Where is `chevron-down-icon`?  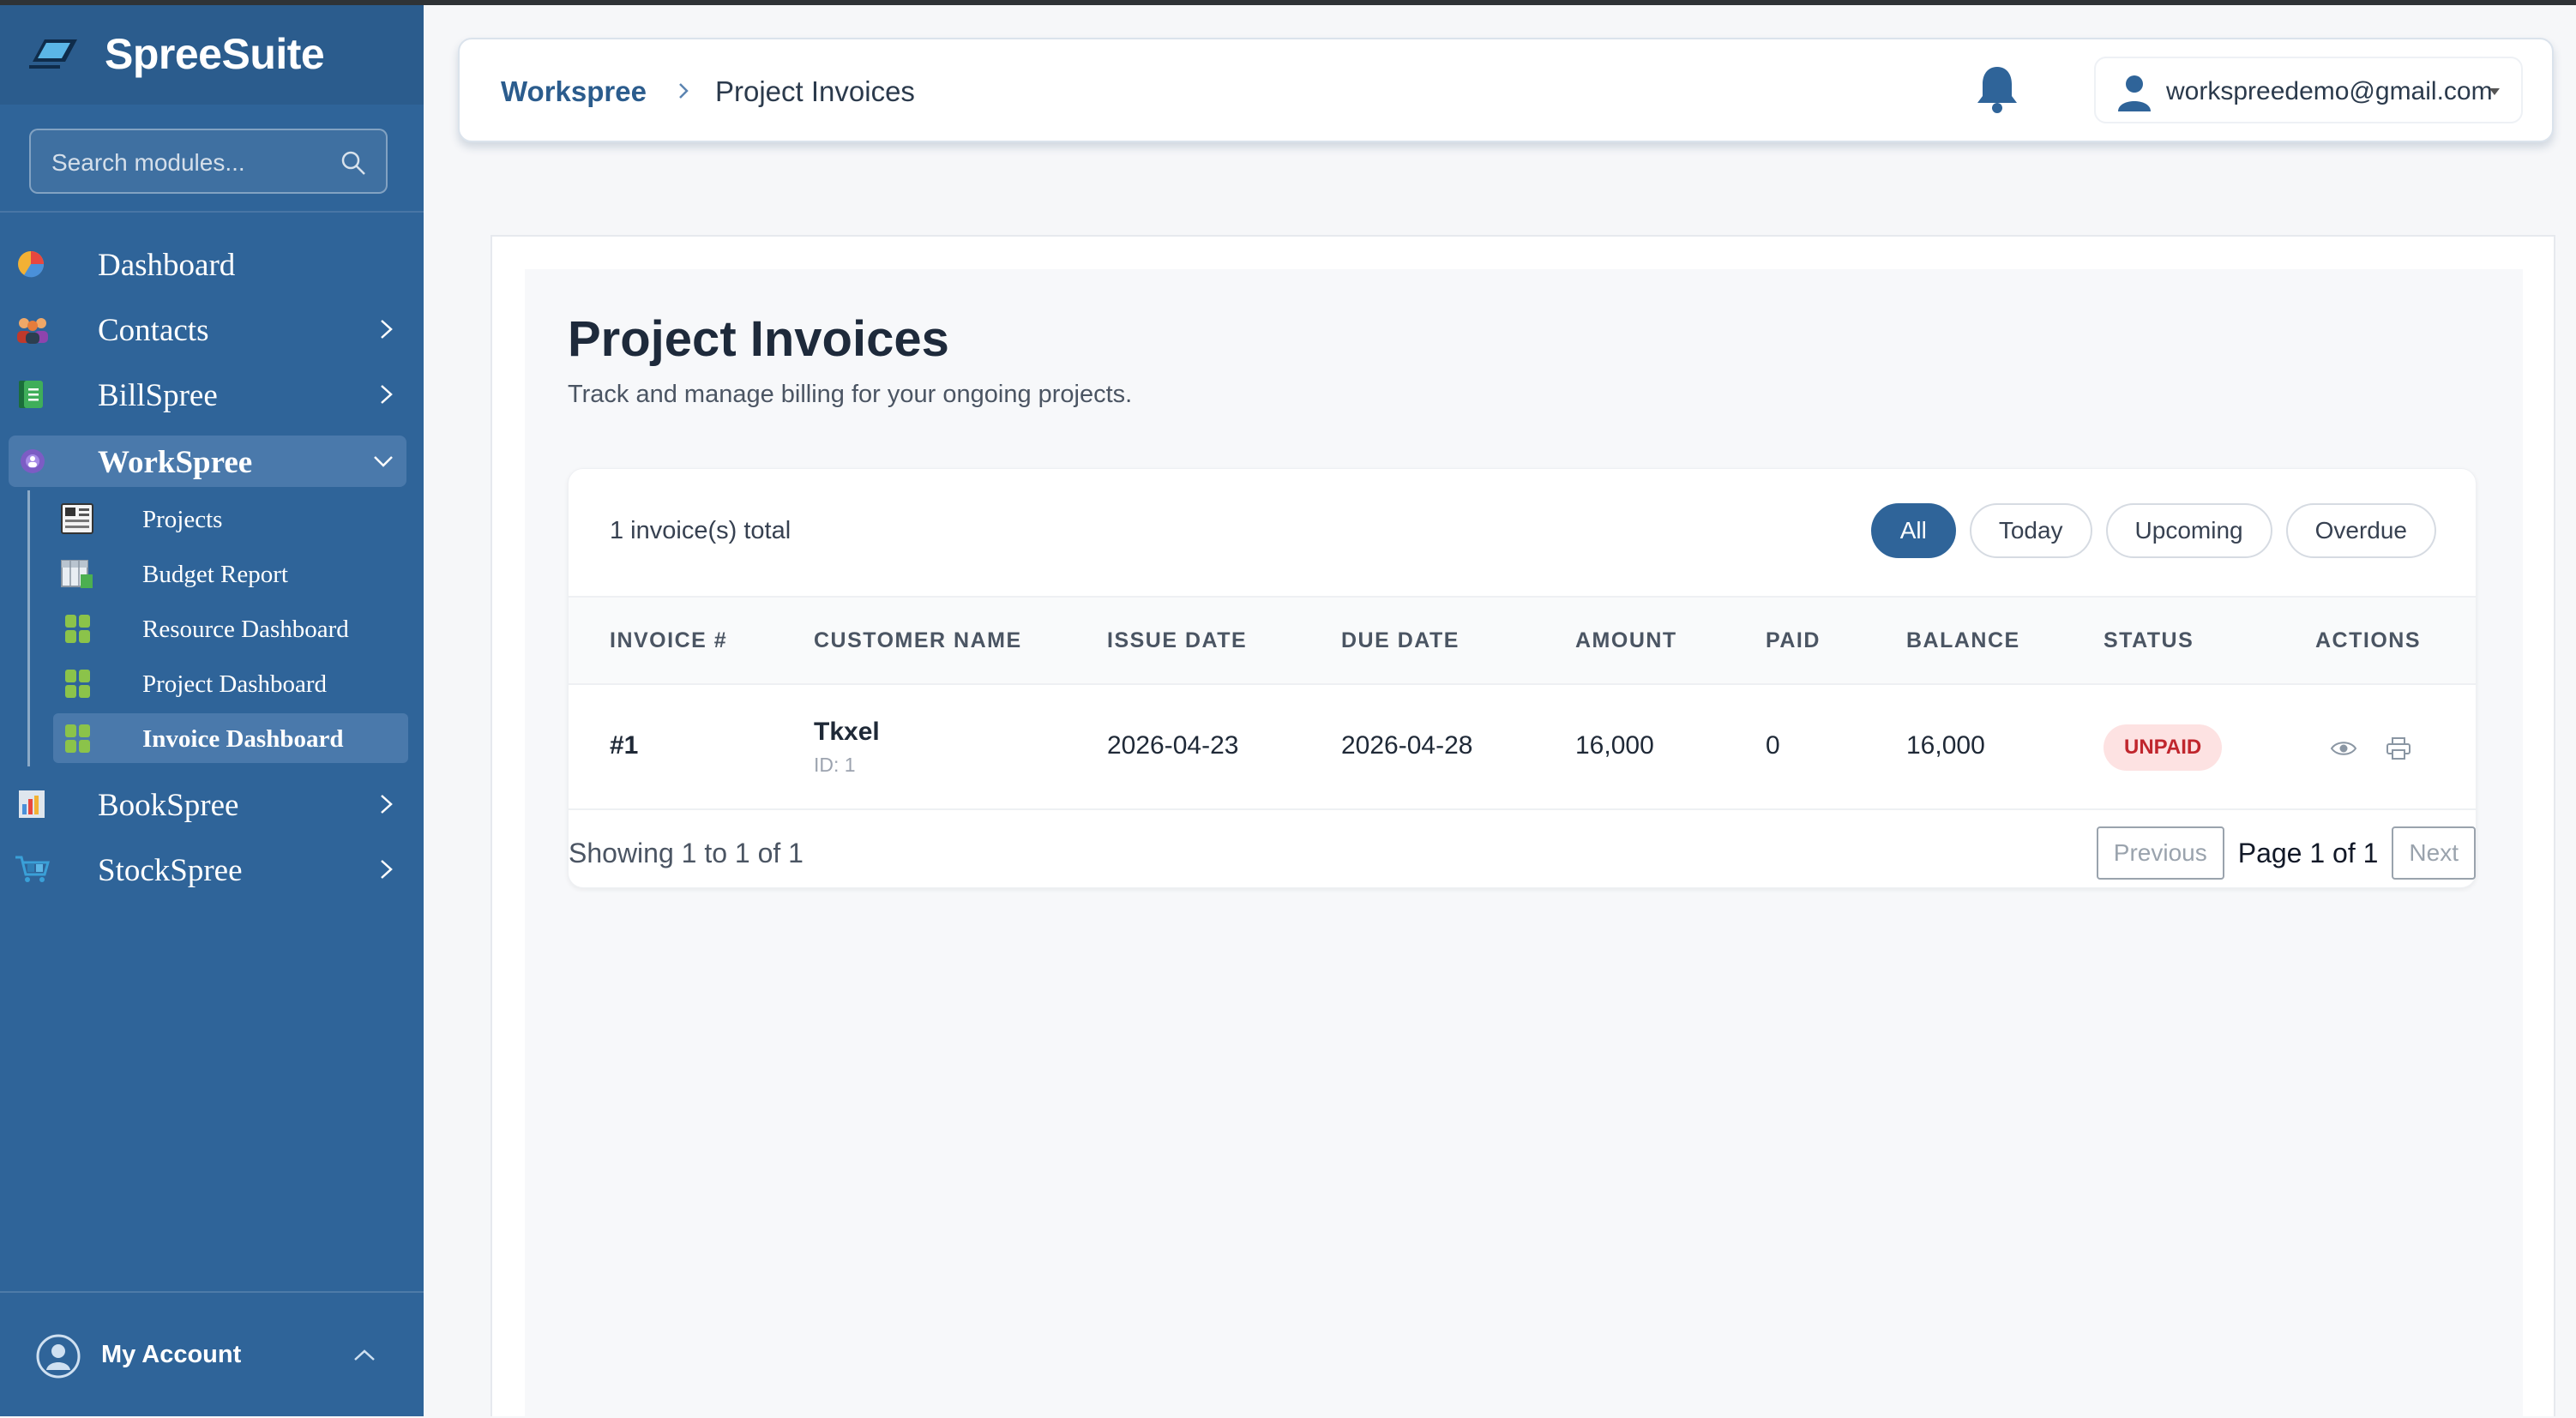
chevron-down-icon is located at coordinates (383, 461).